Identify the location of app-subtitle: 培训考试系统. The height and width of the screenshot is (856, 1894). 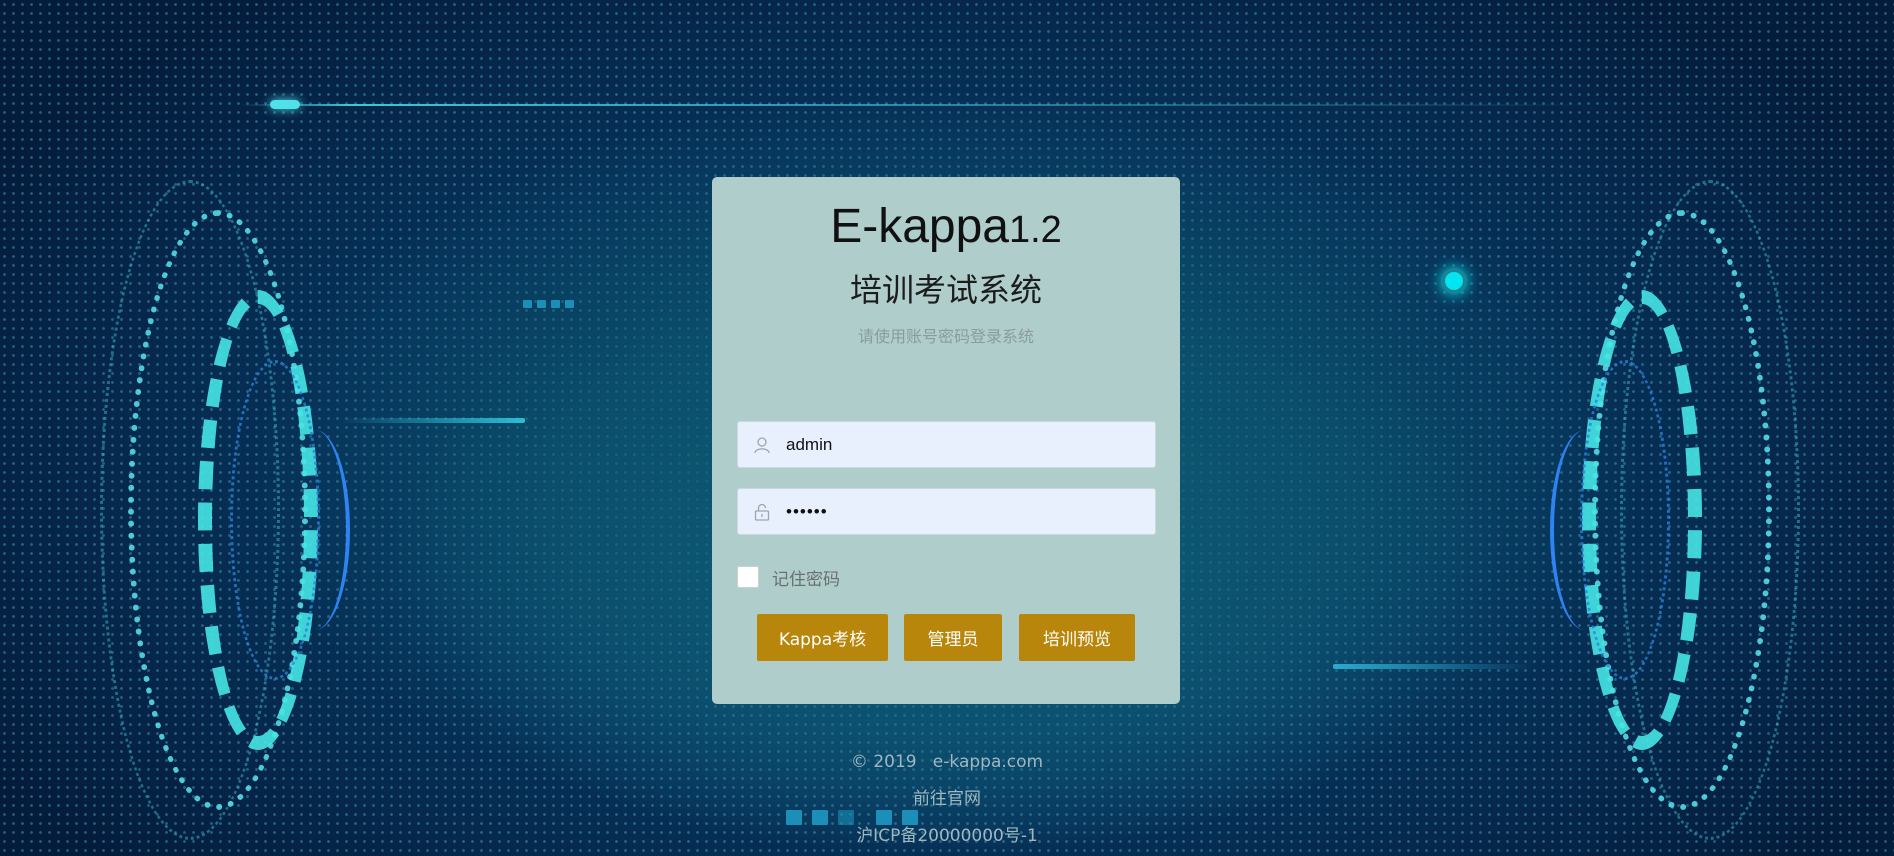
(945, 290).